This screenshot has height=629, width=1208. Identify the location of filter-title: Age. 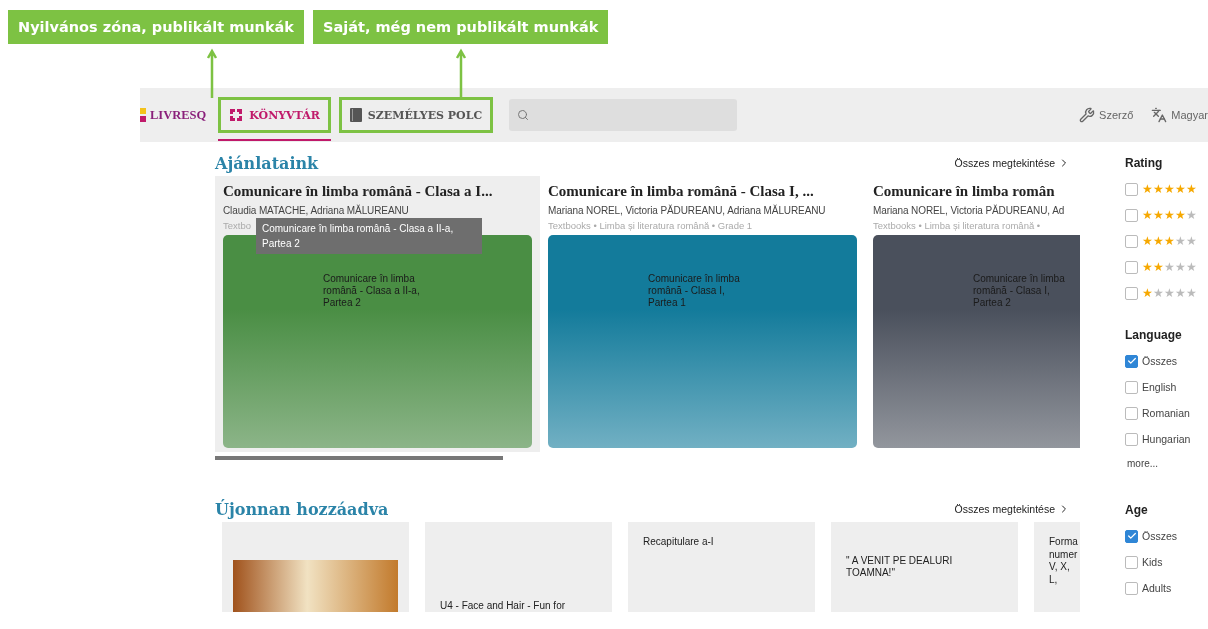
(1137, 510).